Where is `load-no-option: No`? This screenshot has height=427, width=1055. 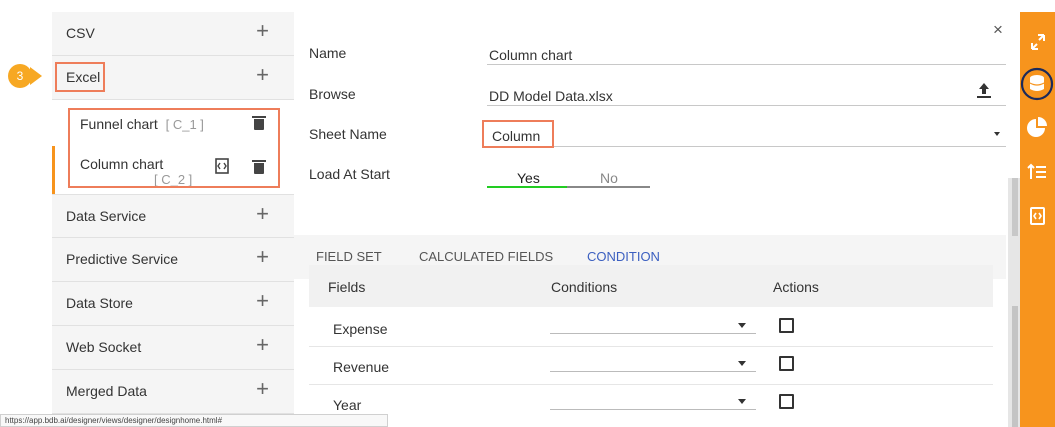 load-no-option: No is located at coordinates (609, 178).